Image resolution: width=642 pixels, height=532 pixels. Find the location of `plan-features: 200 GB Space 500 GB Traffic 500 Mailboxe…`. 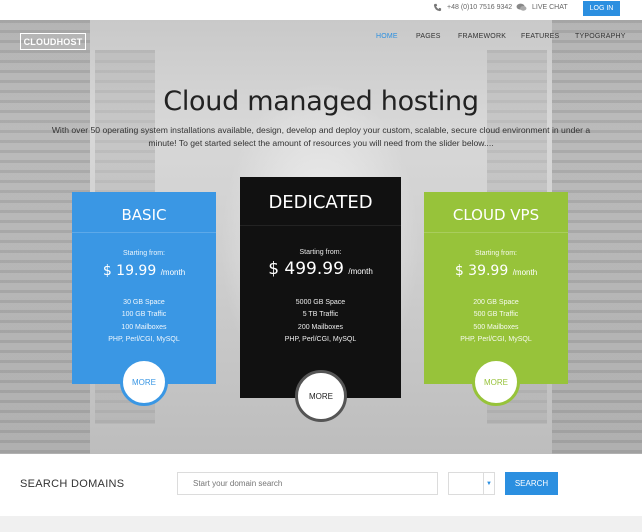

plan-features: 200 GB Space 500 GB Traffic 500 Mailboxe… is located at coordinates (496, 322).